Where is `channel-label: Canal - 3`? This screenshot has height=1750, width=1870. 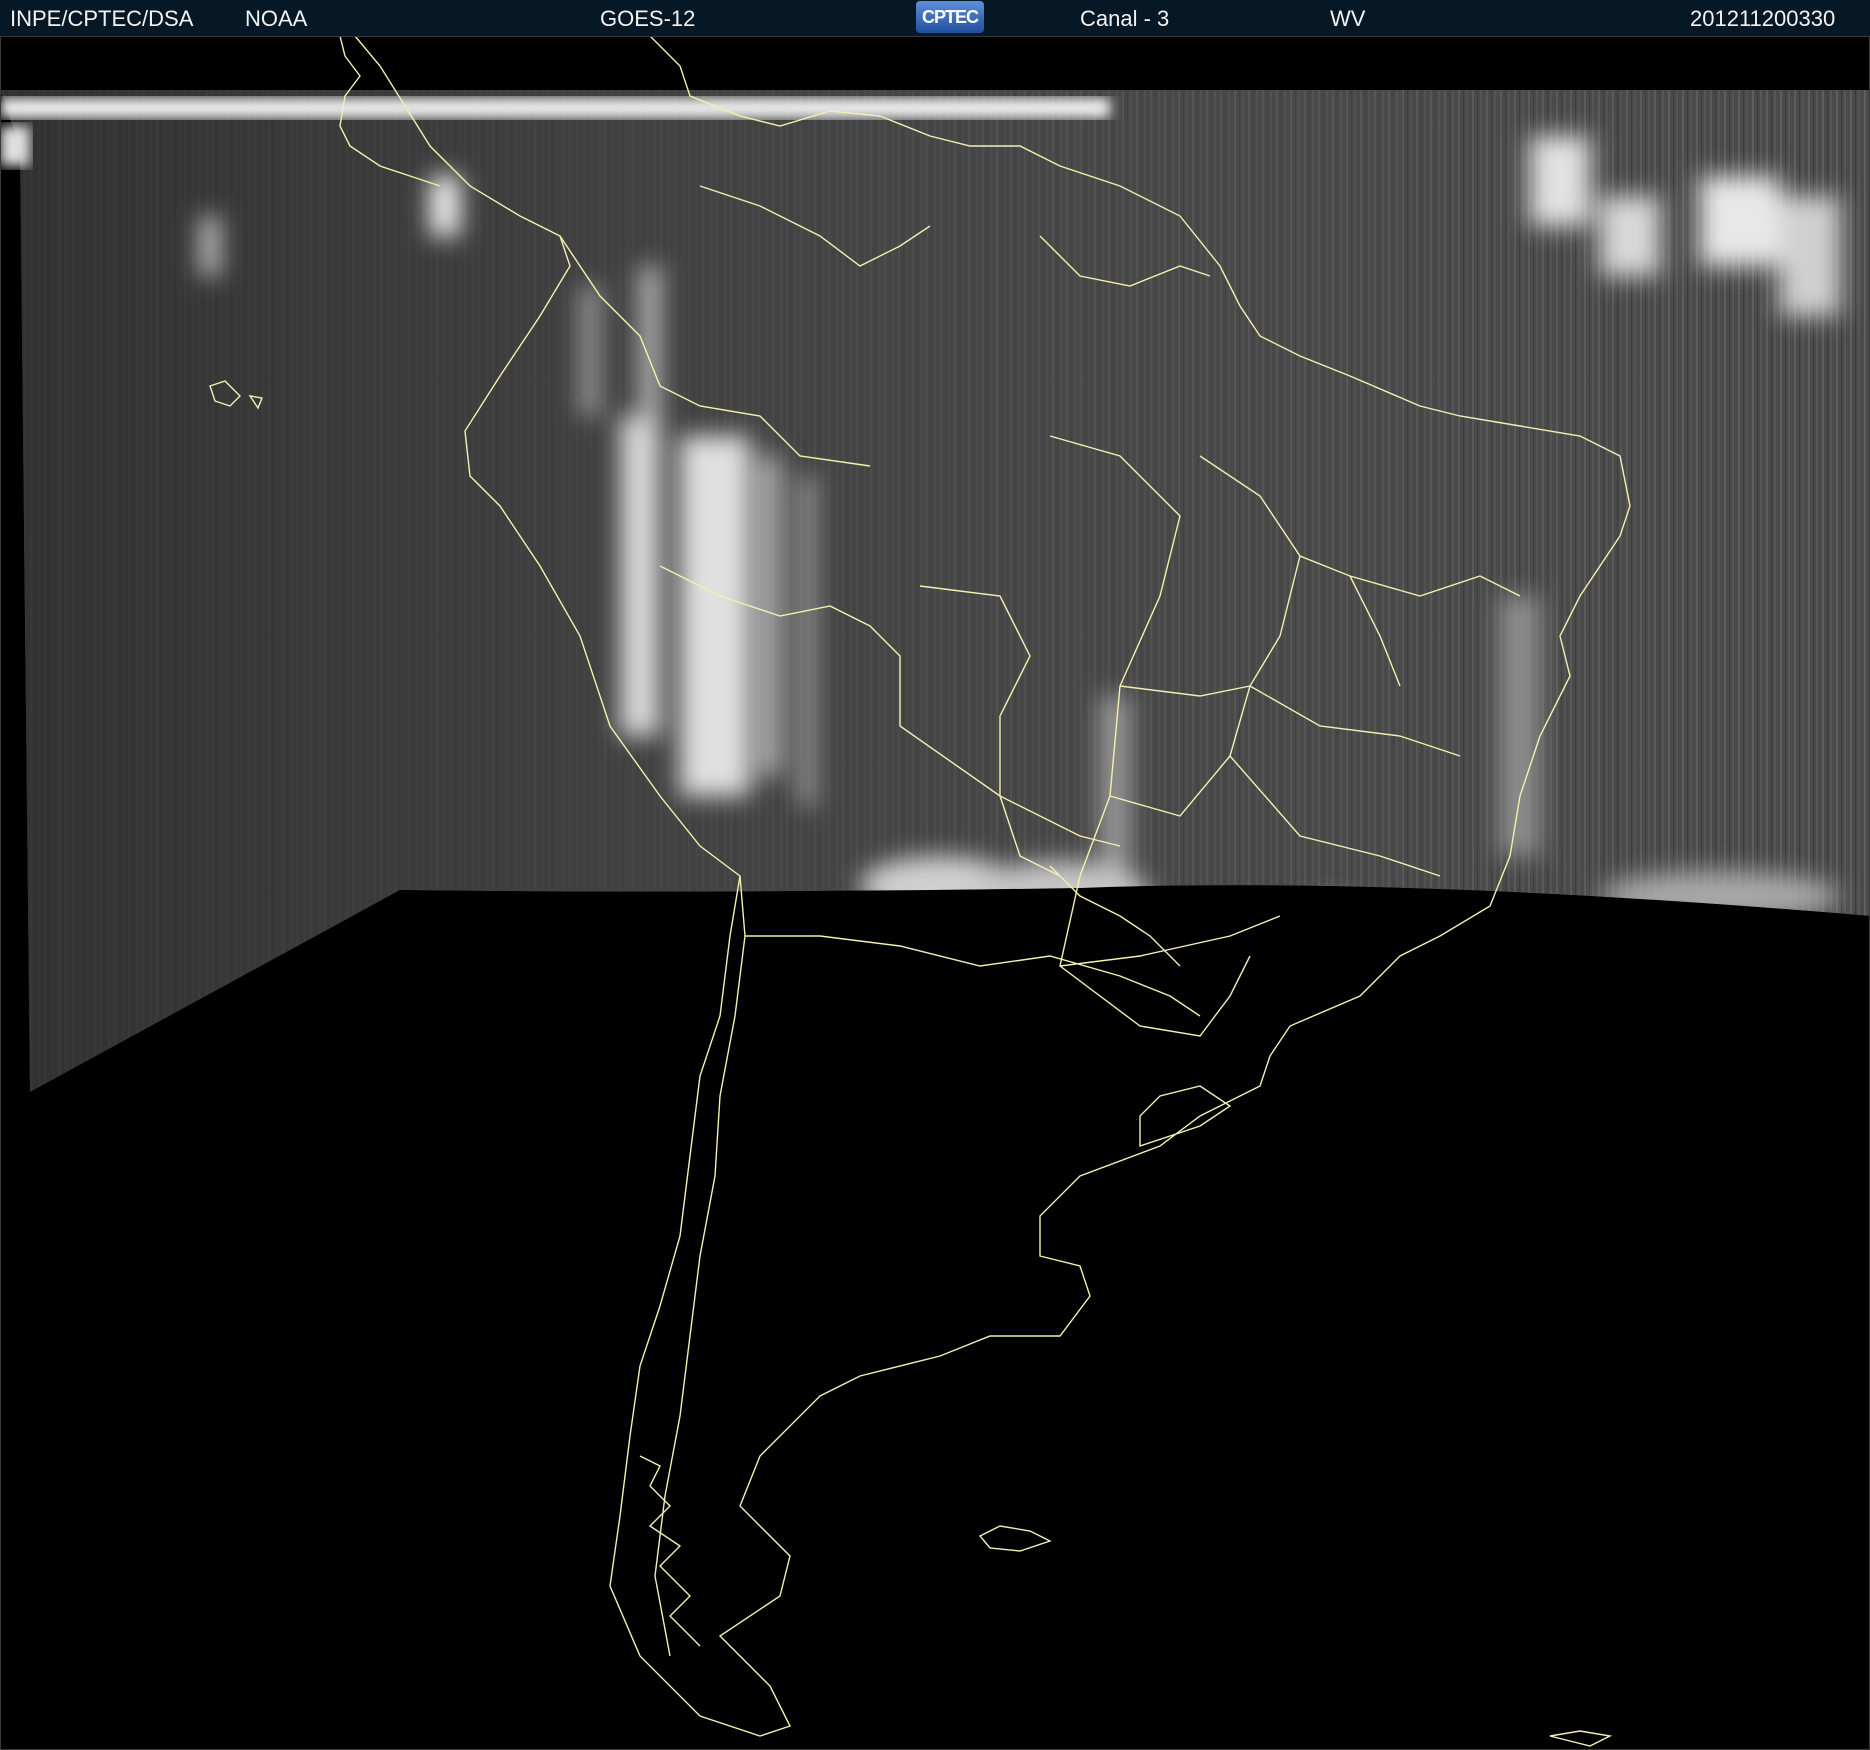
channel-label: Canal - 3 is located at coordinates (1125, 18).